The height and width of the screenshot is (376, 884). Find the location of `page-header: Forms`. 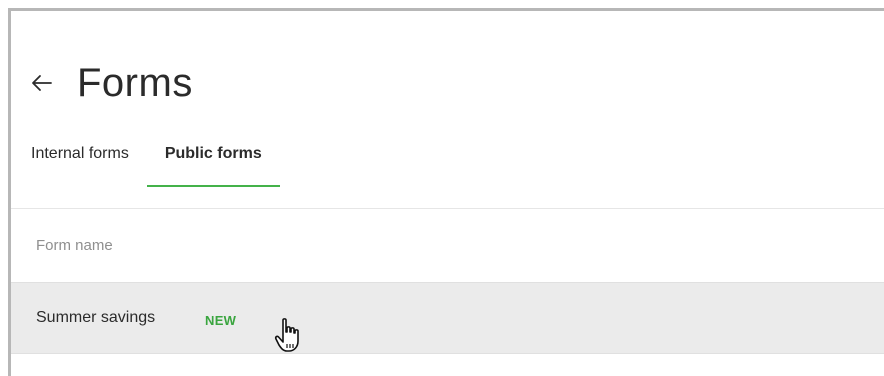

page-header: Forms is located at coordinates (112, 83).